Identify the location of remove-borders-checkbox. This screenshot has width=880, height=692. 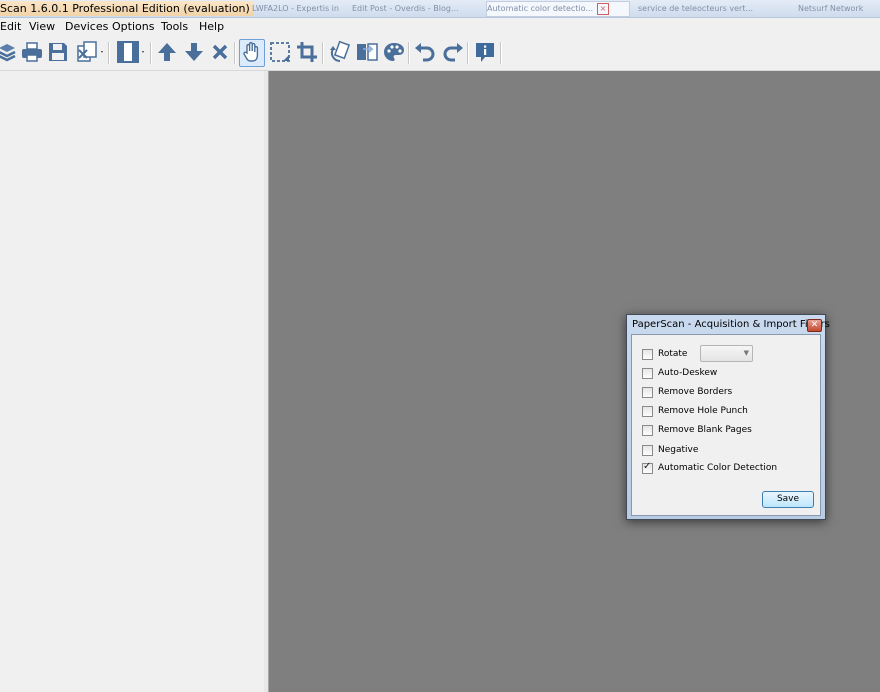
(647, 392).